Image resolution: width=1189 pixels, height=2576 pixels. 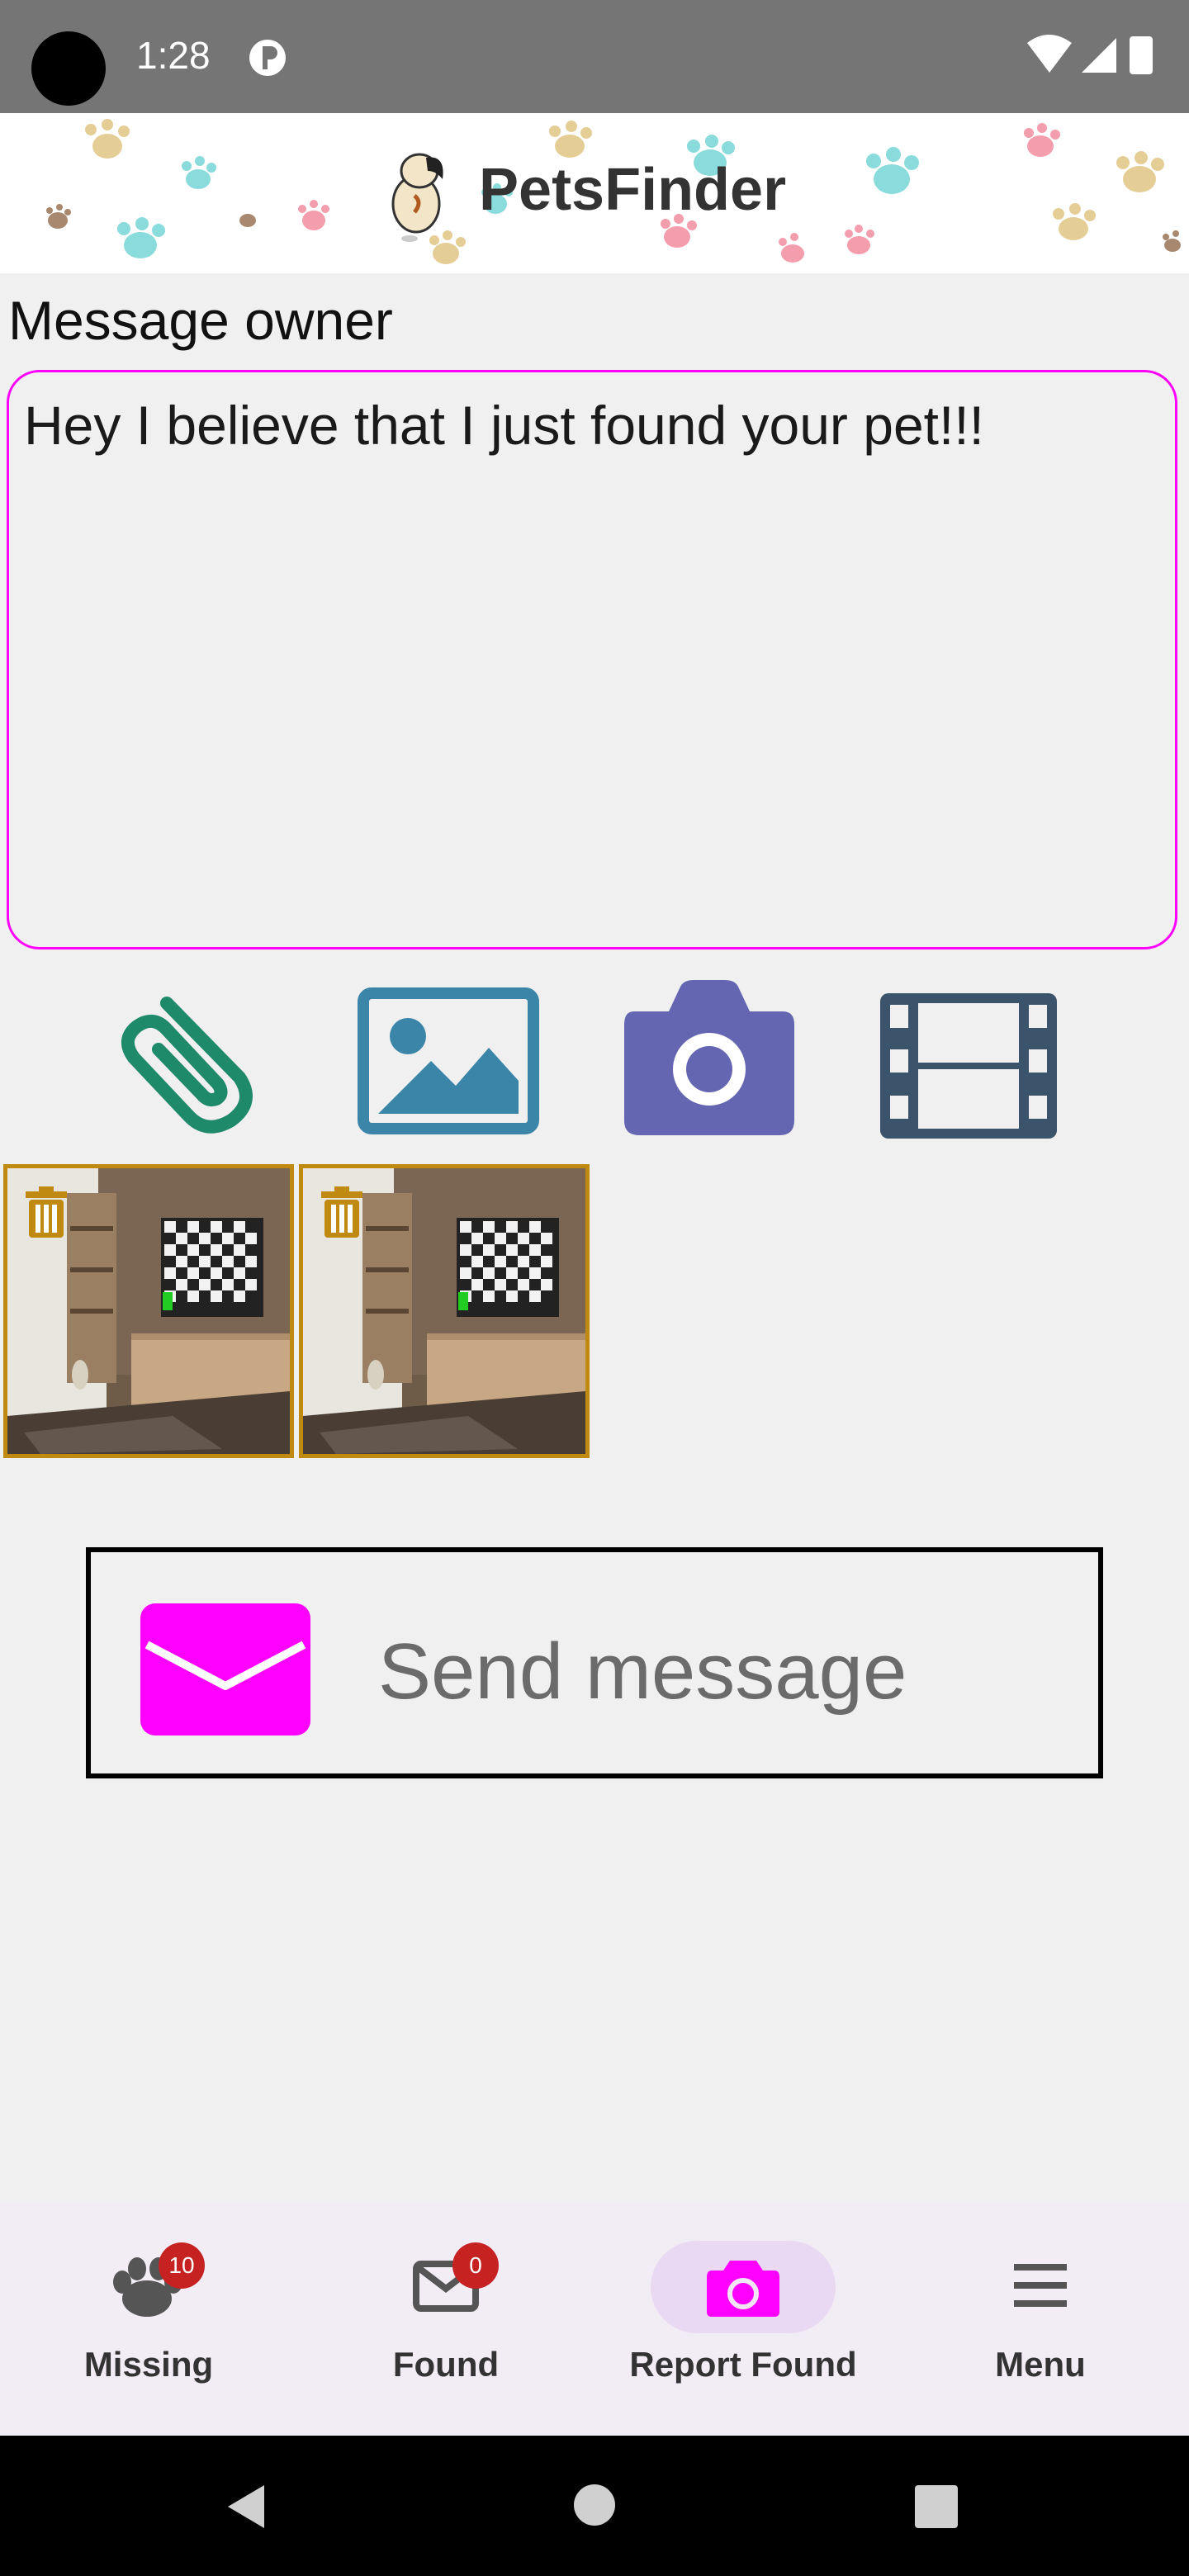 I want to click on nav-label-missing: Missing, so click(x=148, y=2364).